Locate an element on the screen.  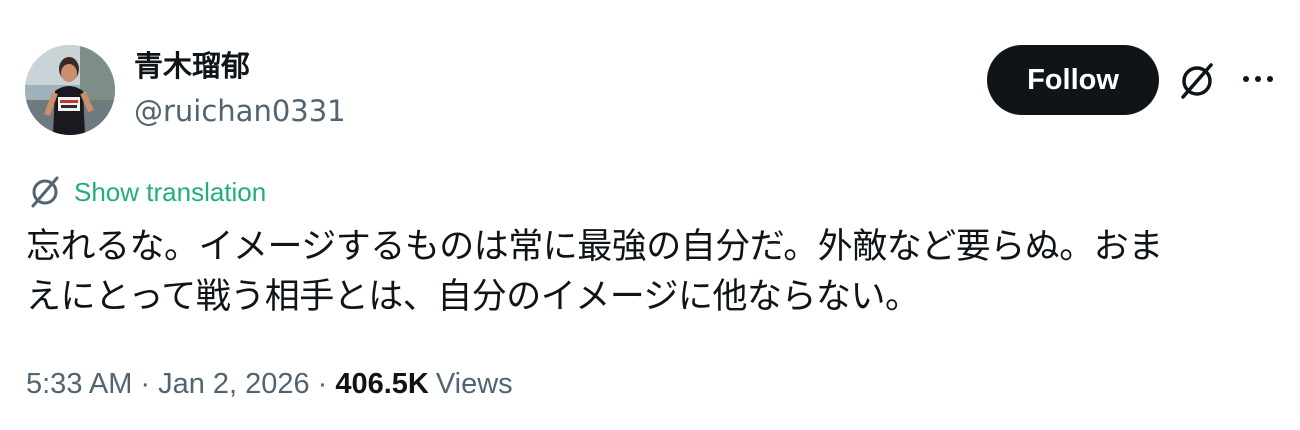
tweet-meta: 5:33 AM · Jan 2, 2026 · 406.5K Views is located at coordinates (269, 384).